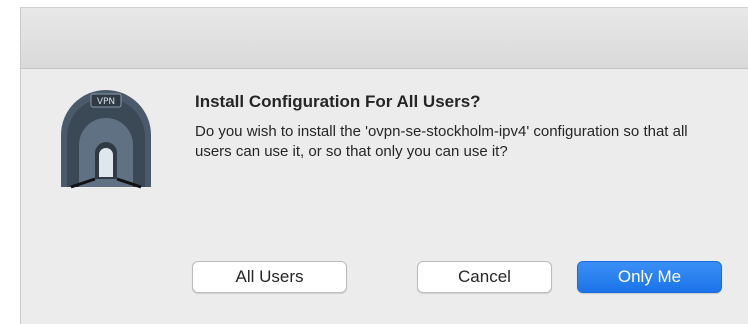 This screenshot has width=748, height=324. What do you see at coordinates (484, 277) in the screenshot?
I see `cancel-button: Cancel` at bounding box center [484, 277].